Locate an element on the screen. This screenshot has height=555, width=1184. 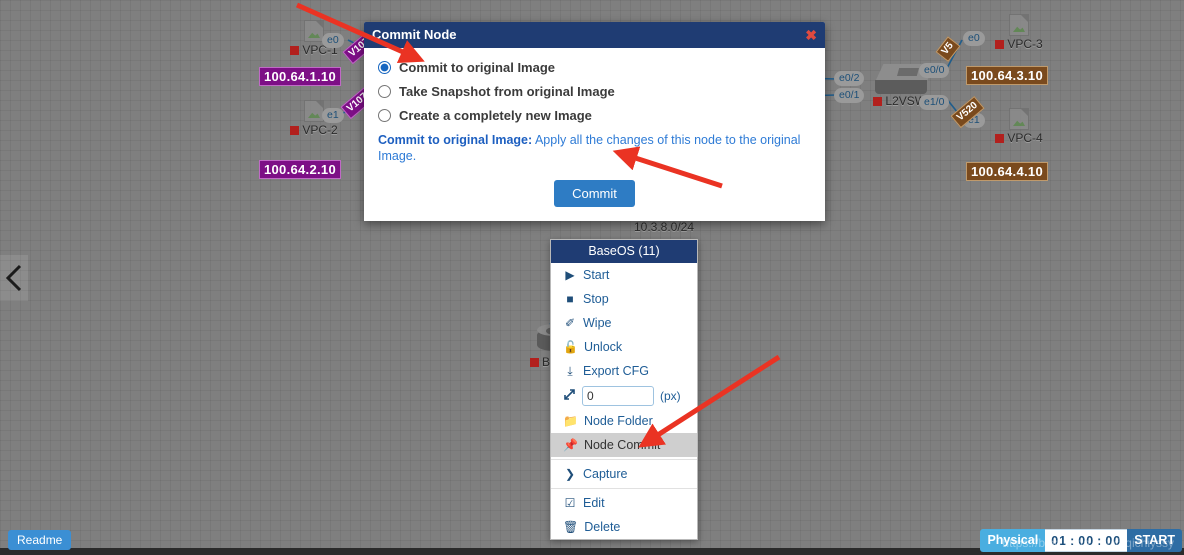
context-menu-item-label: Edit is located at coordinates (594, 503).